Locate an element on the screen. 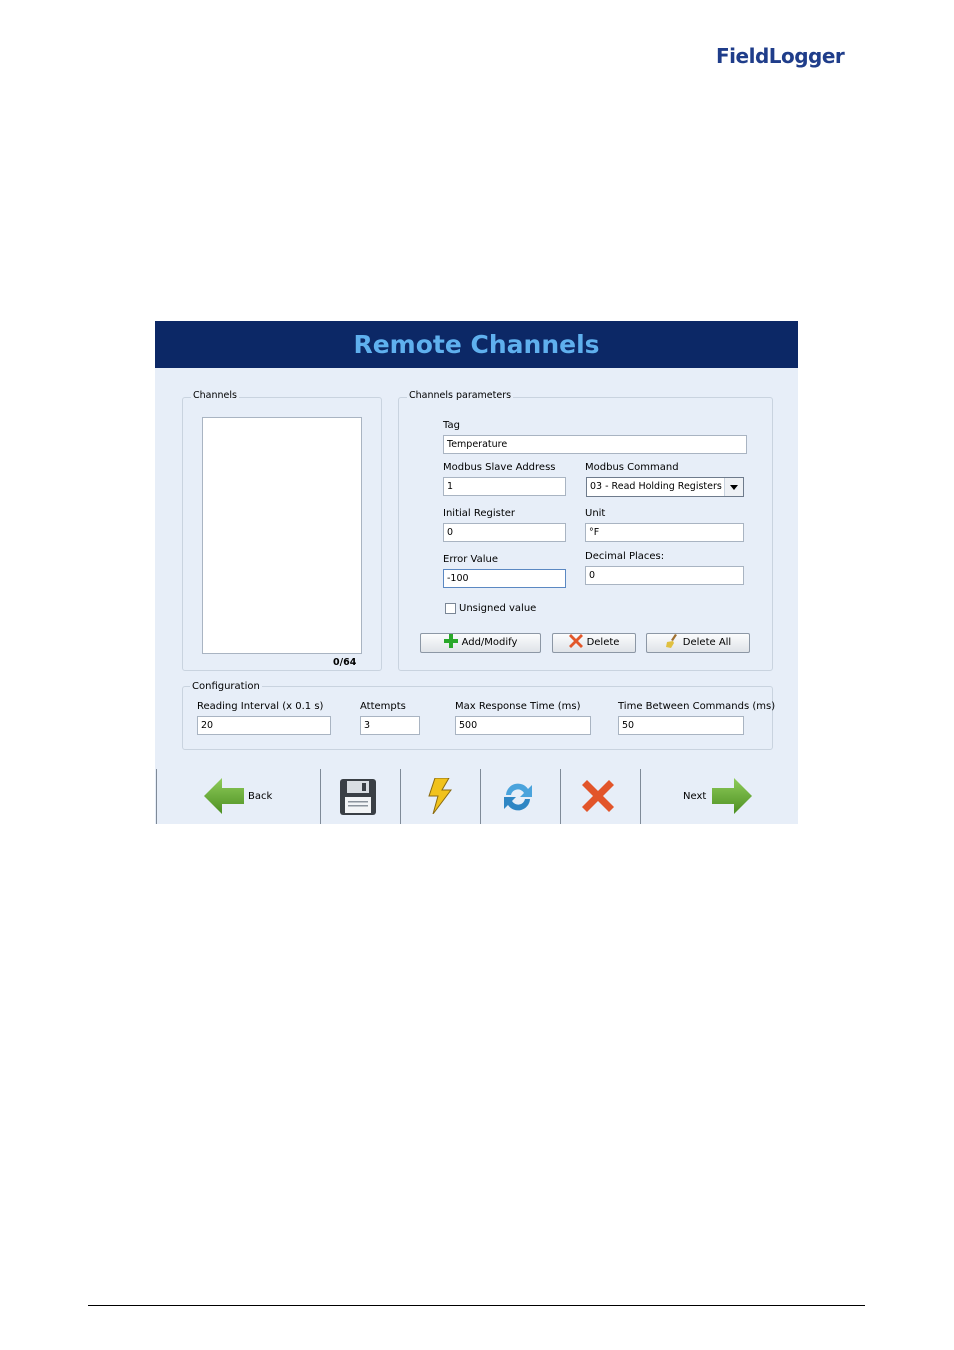 The height and width of the screenshot is (1350, 954). x-icon is located at coordinates (575, 641).